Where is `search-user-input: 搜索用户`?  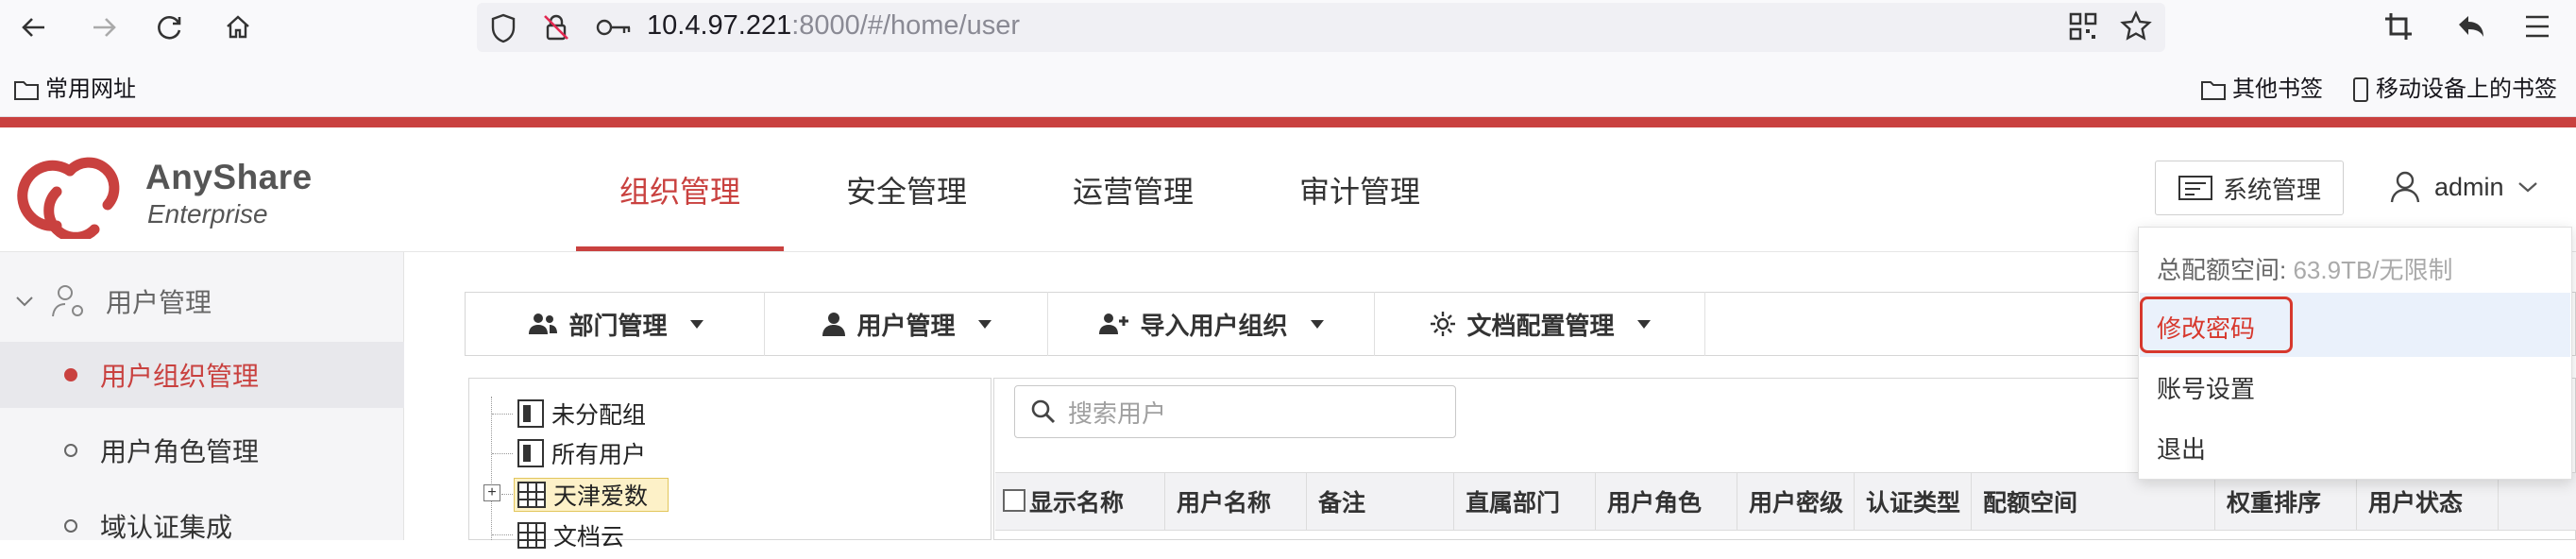 search-user-input: 搜索用户 is located at coordinates (1235, 411).